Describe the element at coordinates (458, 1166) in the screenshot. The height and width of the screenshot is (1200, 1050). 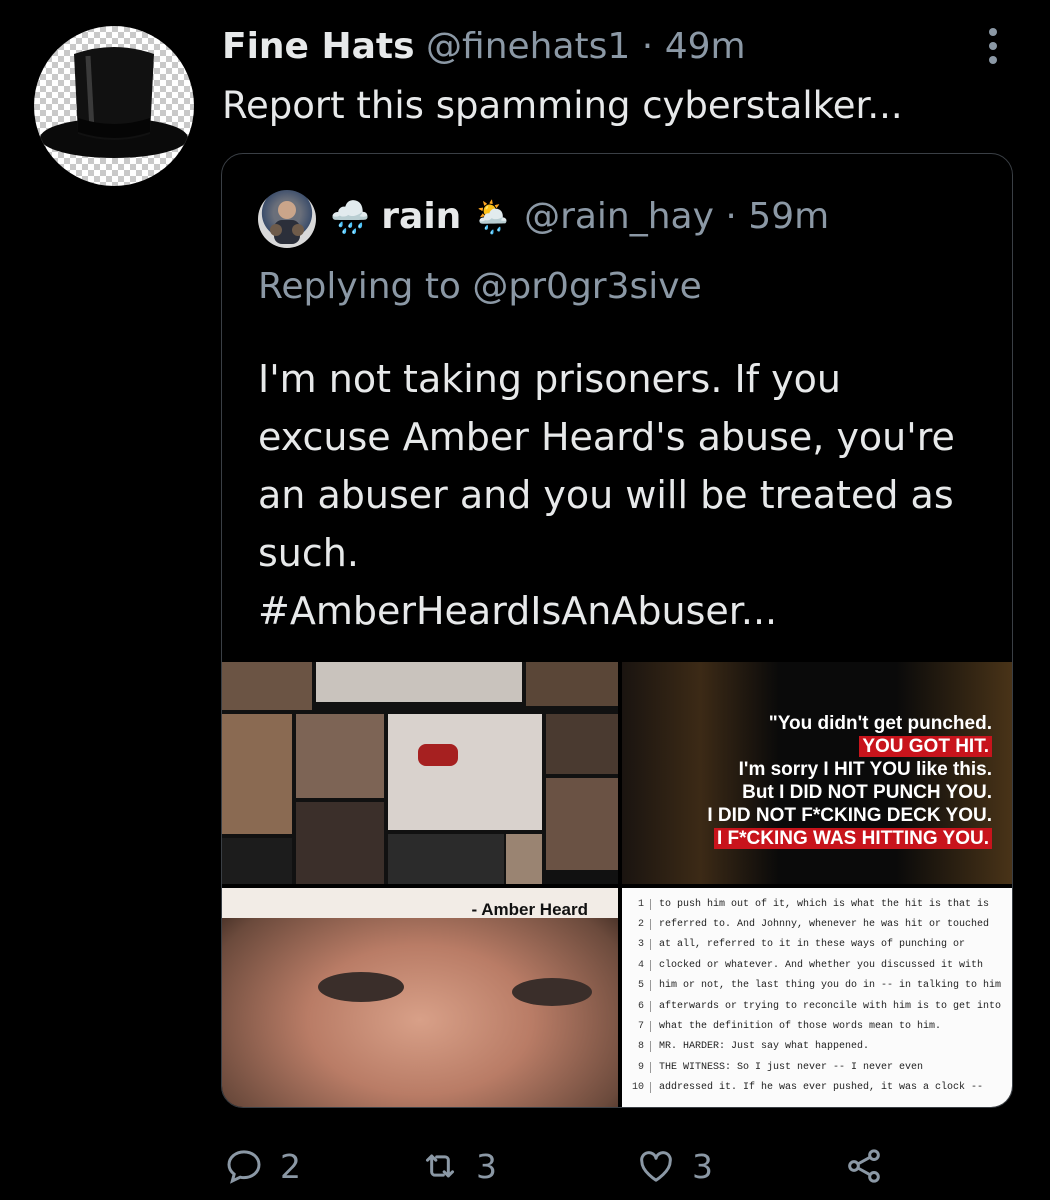
I see `retweet-button: 3` at that location.